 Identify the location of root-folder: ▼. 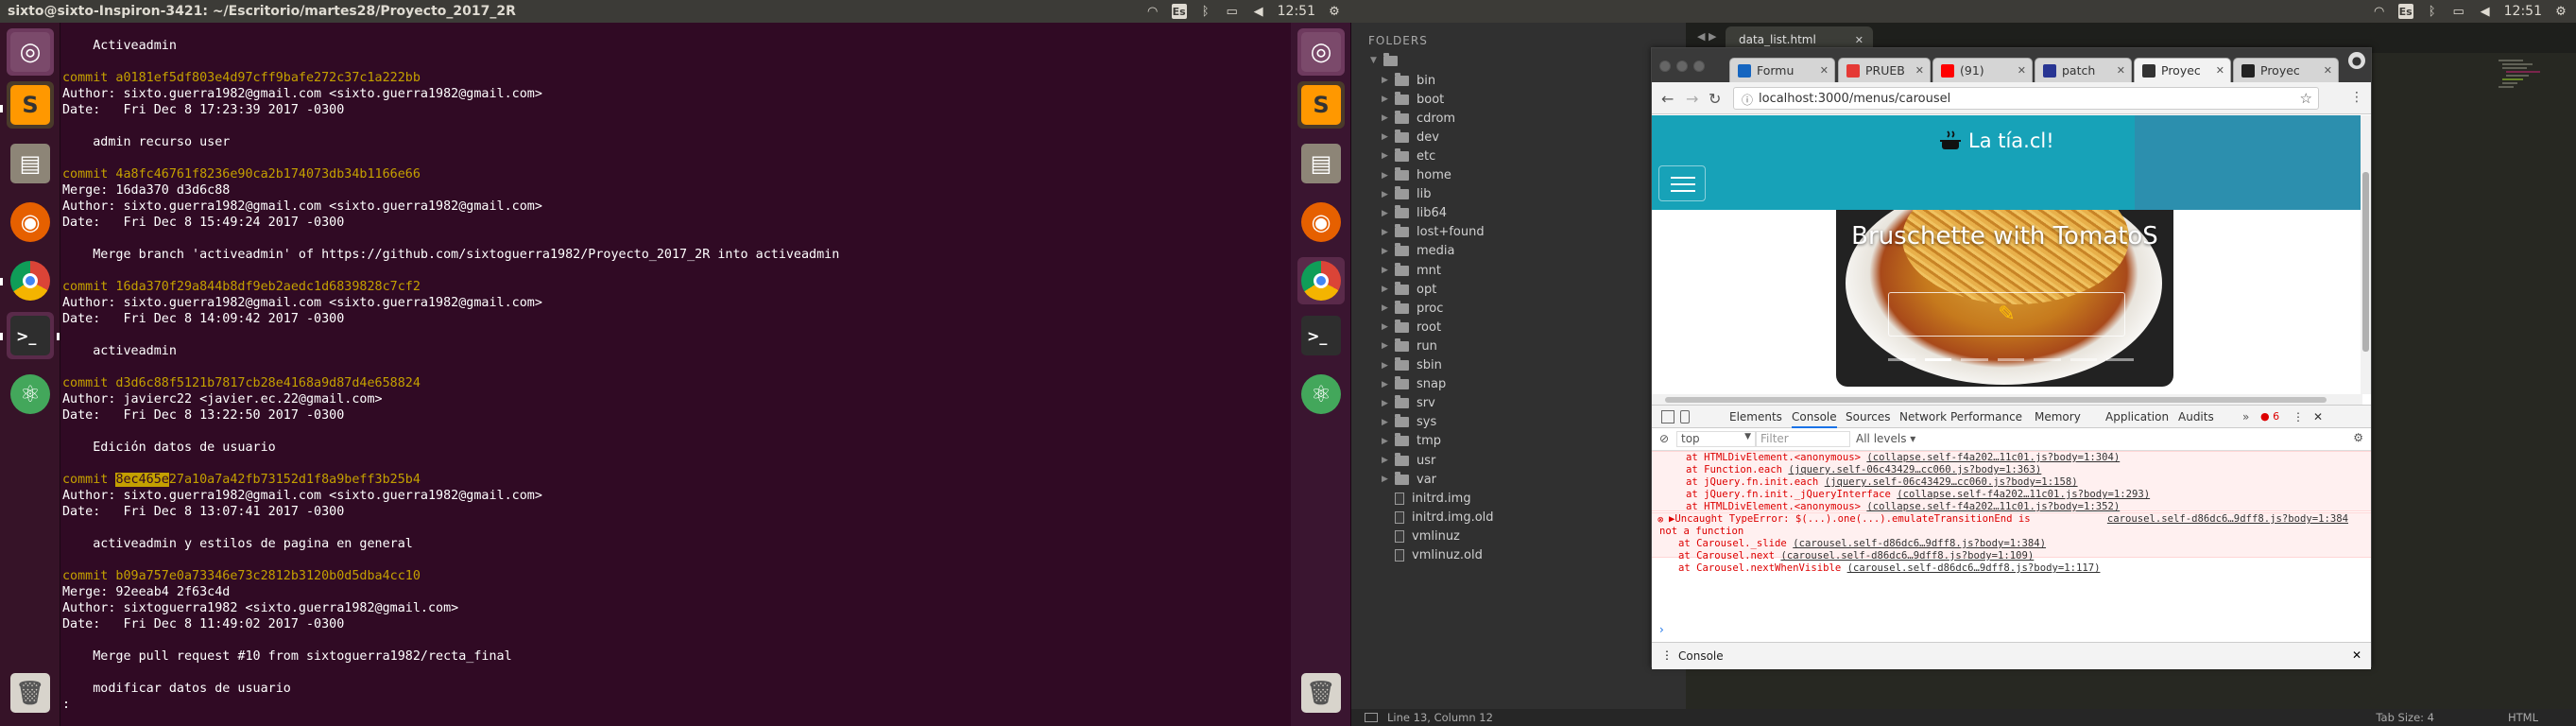
(1387, 60).